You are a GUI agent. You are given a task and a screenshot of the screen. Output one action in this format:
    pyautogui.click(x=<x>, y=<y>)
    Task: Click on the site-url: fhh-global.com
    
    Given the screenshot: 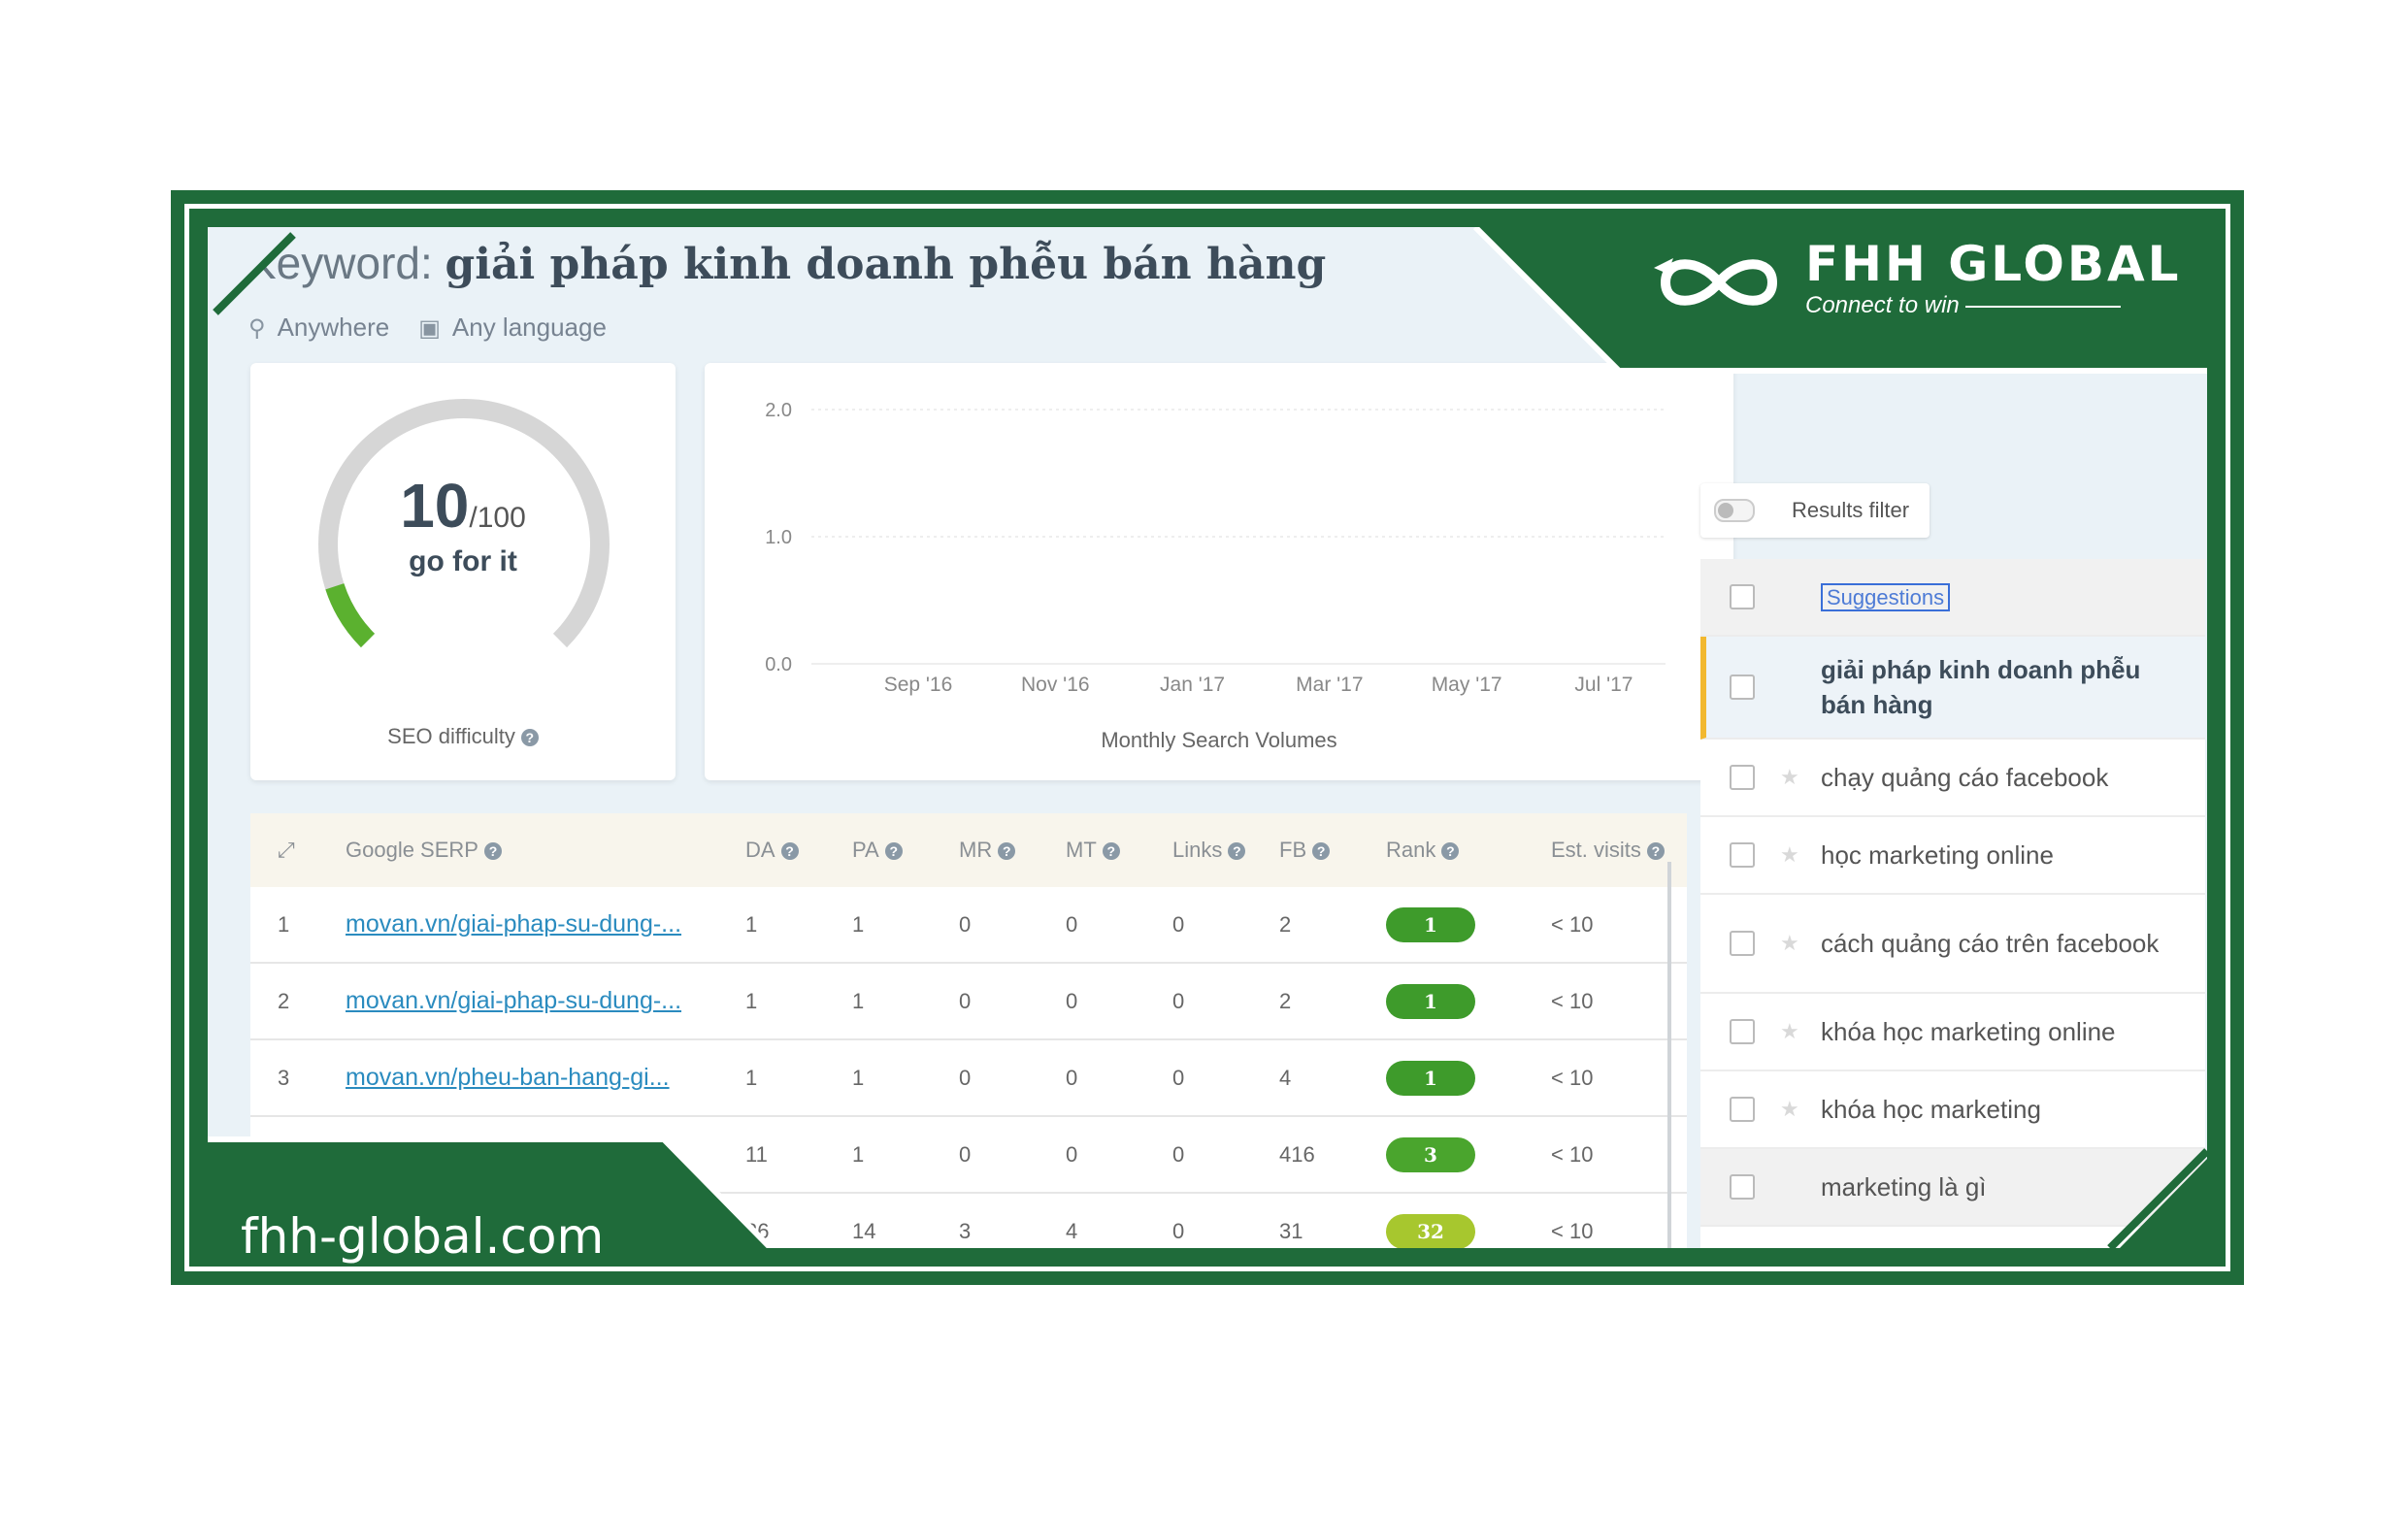 What is the action you would take?
    pyautogui.click(x=423, y=1237)
    